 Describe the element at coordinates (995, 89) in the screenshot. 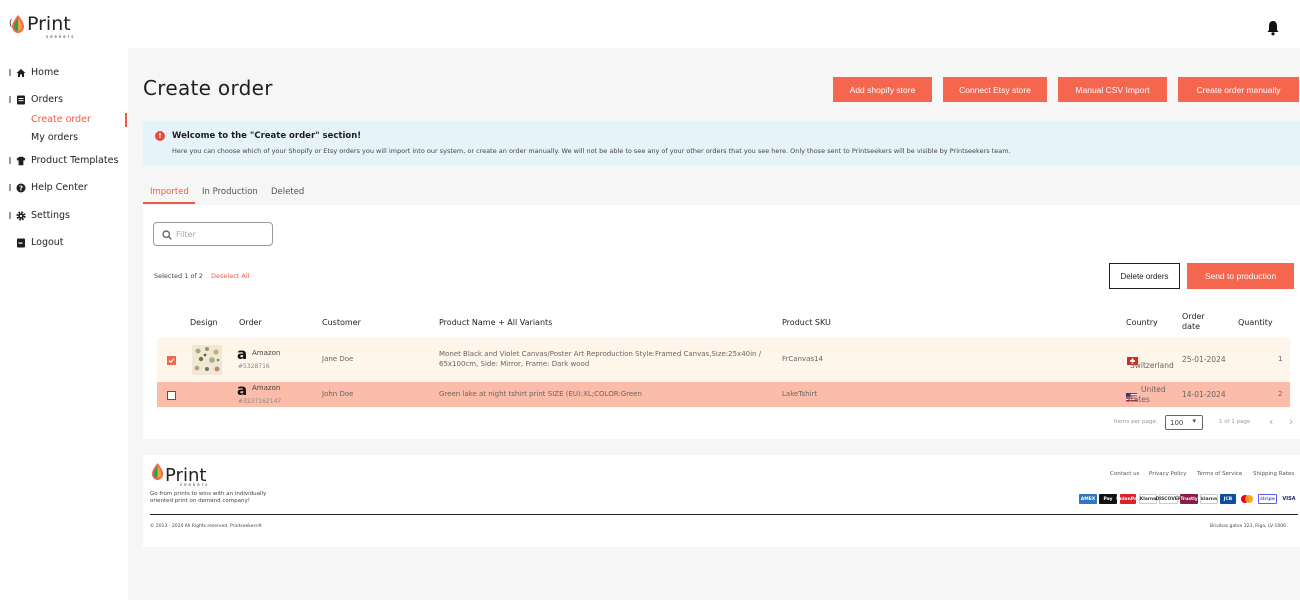

I see `connect-etsy-store-button: Connect Etsy store` at that location.